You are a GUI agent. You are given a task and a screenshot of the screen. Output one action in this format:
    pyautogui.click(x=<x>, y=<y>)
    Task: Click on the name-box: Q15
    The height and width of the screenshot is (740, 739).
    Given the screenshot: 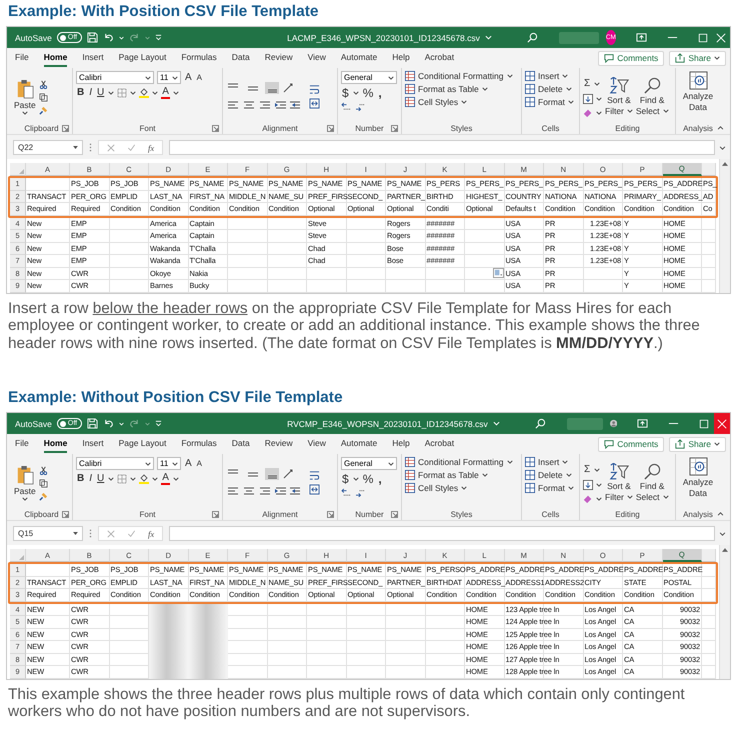 What is the action you would take?
    pyautogui.click(x=48, y=533)
    